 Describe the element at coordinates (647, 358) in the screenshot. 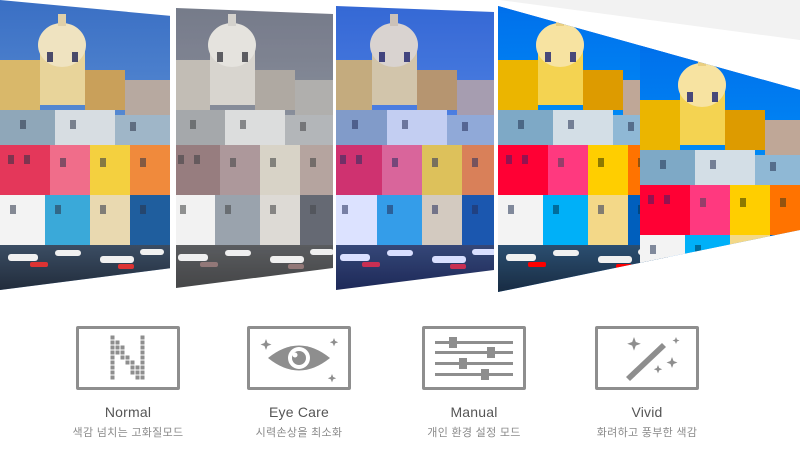

I see `magic-wand-icon` at that location.